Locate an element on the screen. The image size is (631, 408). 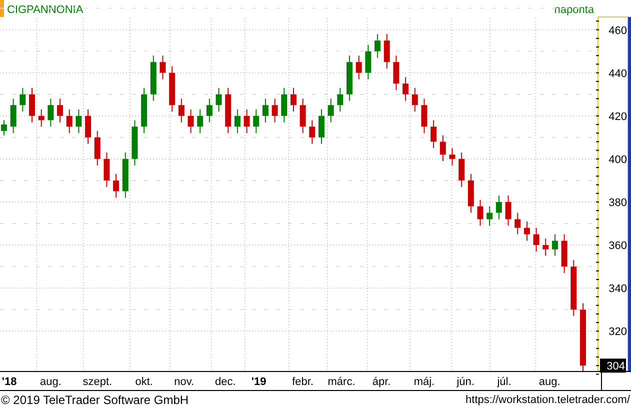
month-label: nov. is located at coordinates (184, 382).